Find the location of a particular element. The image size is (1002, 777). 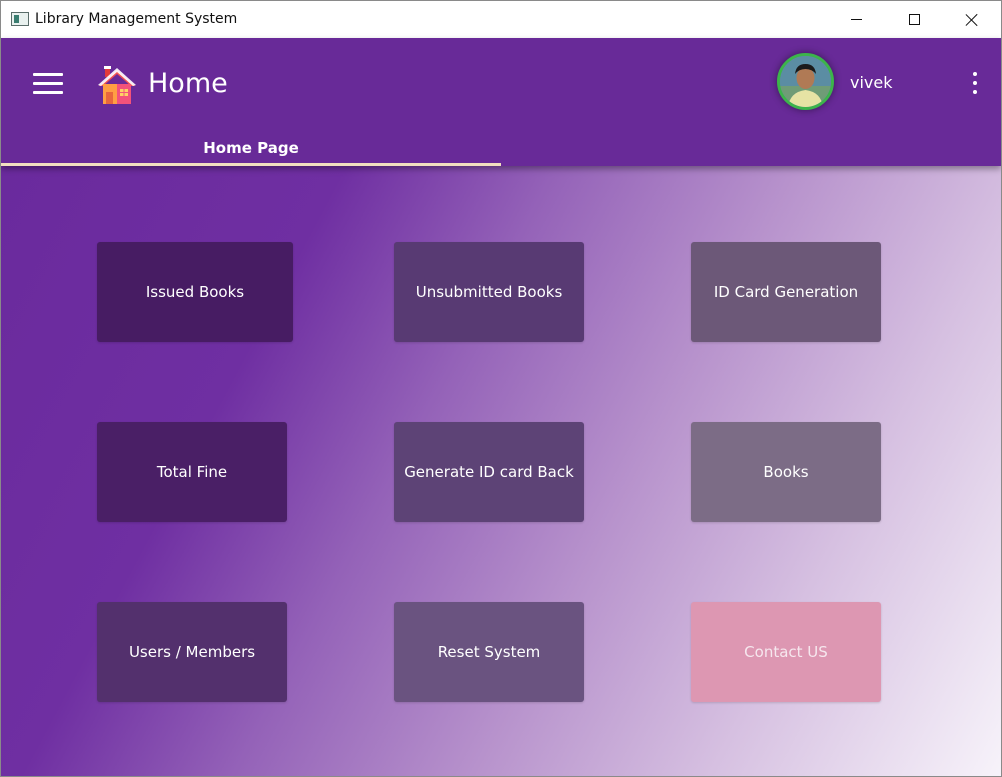

house-icon is located at coordinates (117, 85).